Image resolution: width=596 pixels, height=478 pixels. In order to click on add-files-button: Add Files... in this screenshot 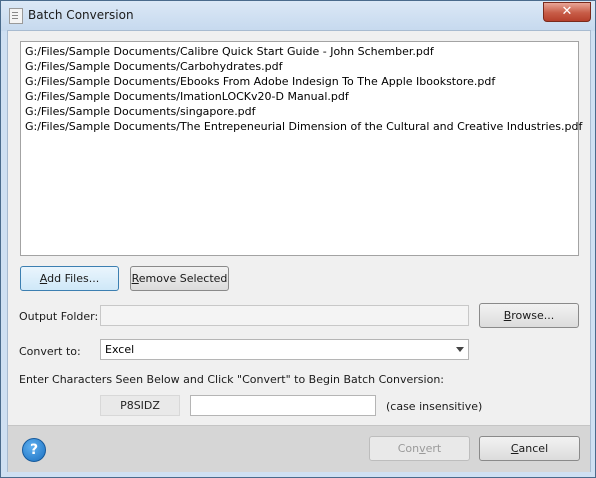, I will do `click(69, 278)`.